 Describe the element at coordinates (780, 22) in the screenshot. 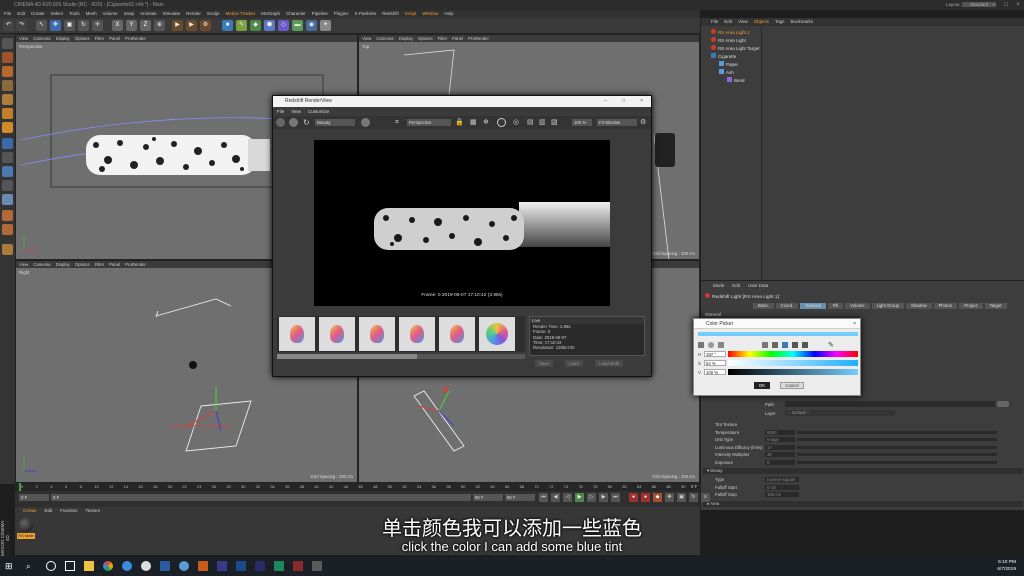

I see `obj-menu-tags: Tags` at that location.